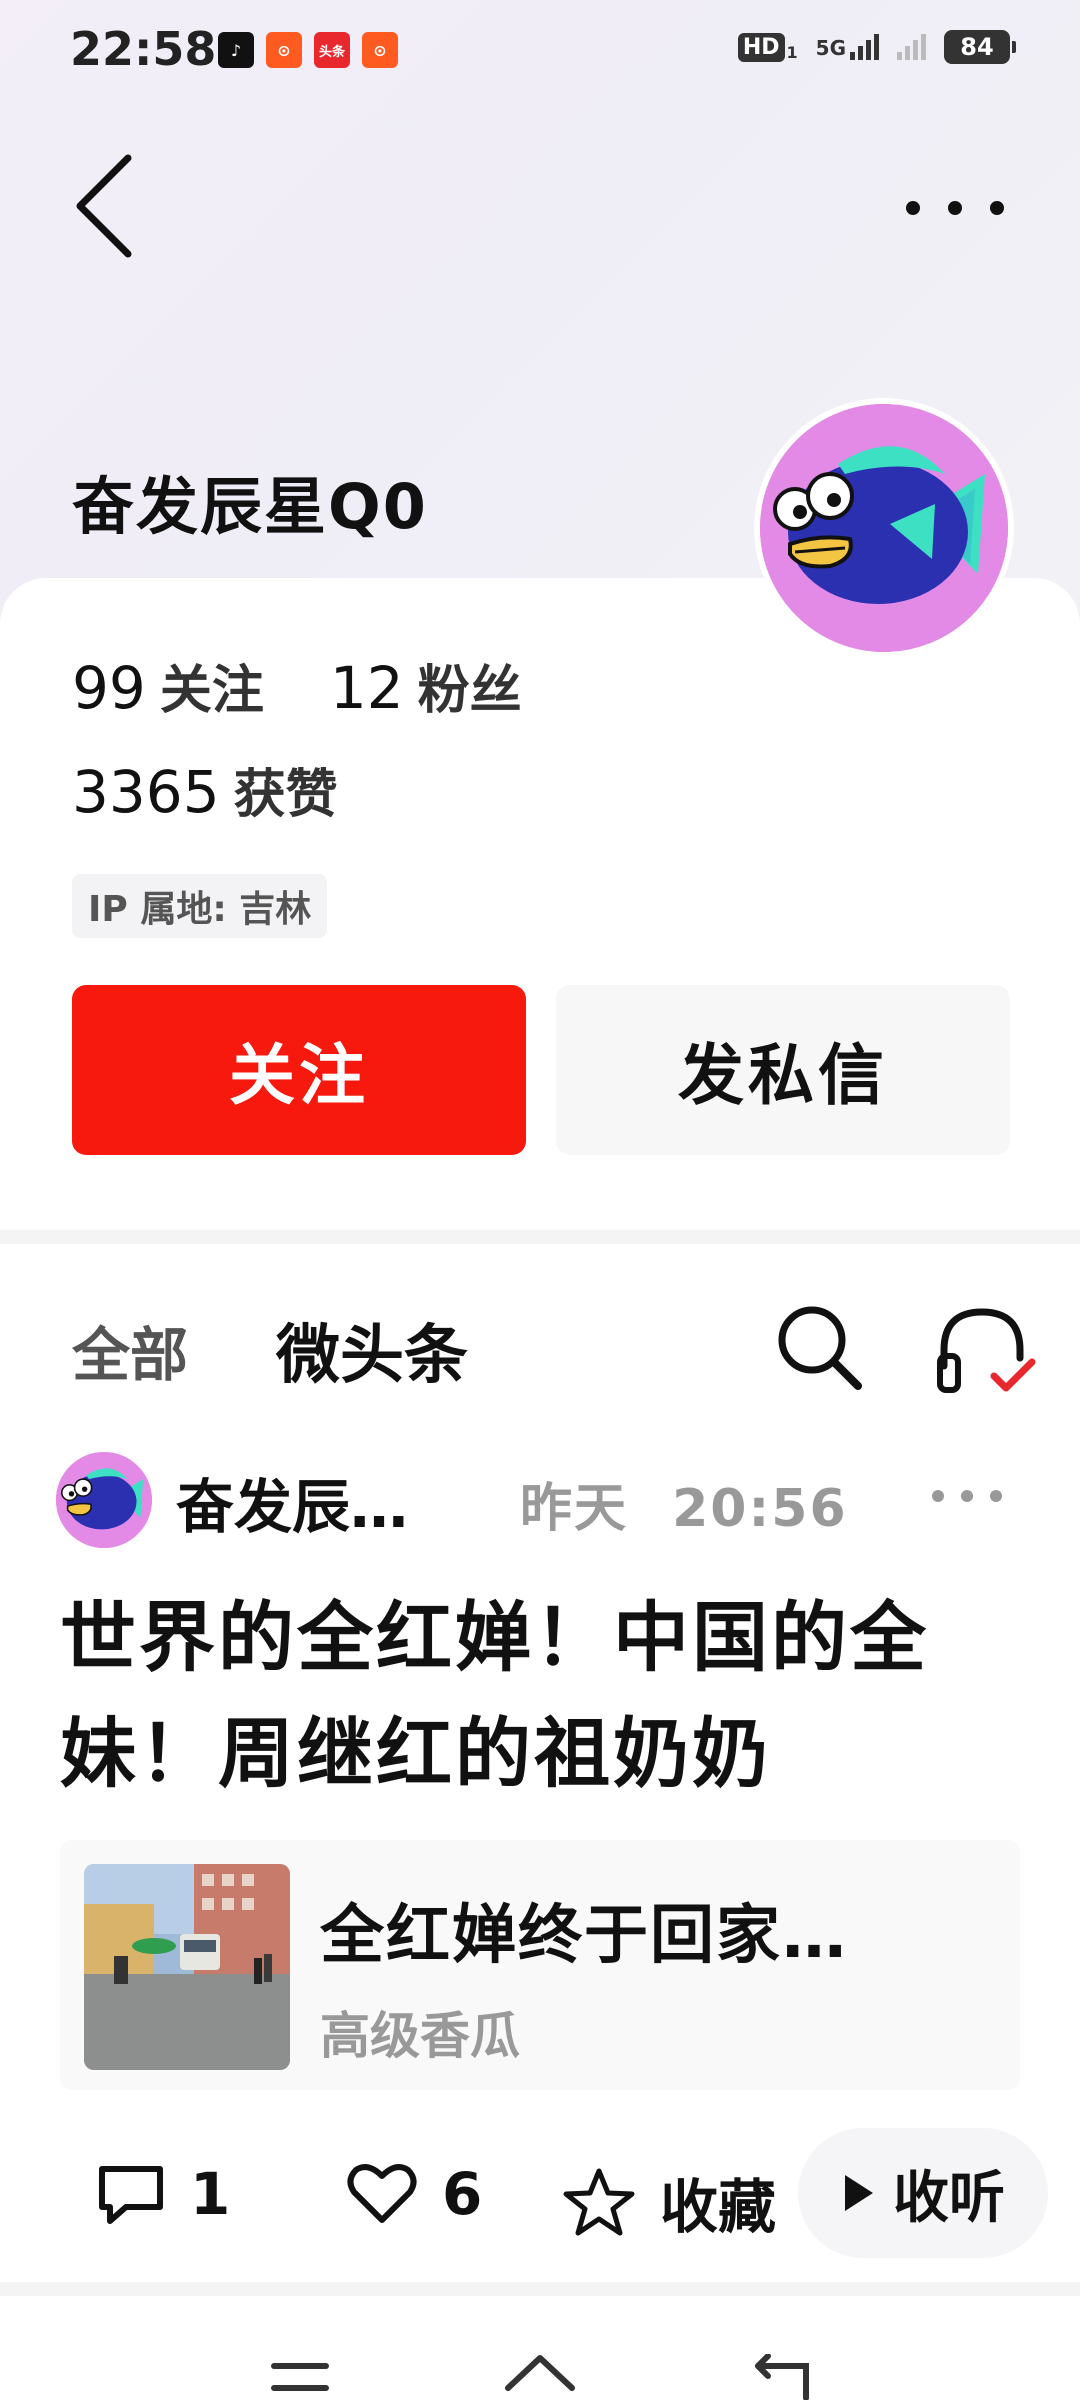 This screenshot has width=1080, height=2400. I want to click on post-timestamp: 昨天 20:56, so click(684, 1503).